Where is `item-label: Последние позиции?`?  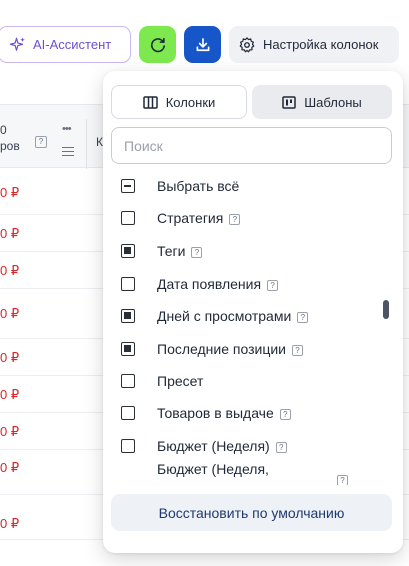
item-label: Последние позиции? is located at coordinates (230, 349).